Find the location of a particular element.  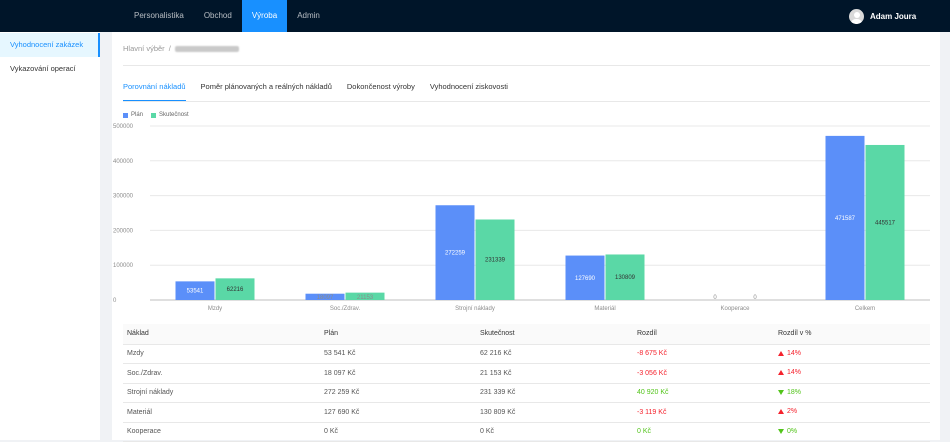

table-row: Mzdy 53 541 Kč 62 216 Kč -8 675 Kč 14% is located at coordinates (526, 354).